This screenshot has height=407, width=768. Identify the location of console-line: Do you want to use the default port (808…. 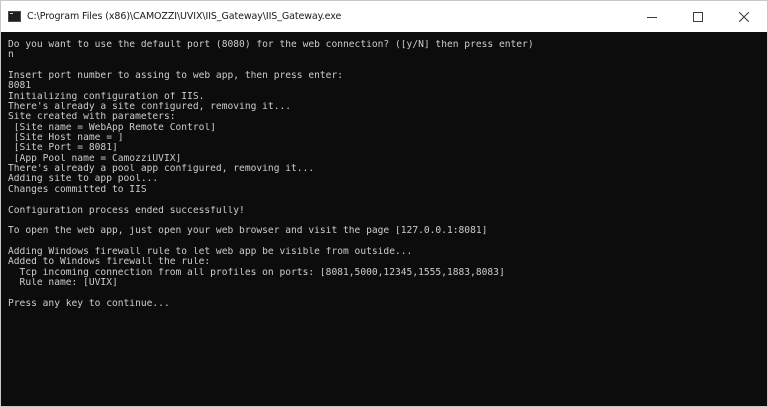
(271, 45).